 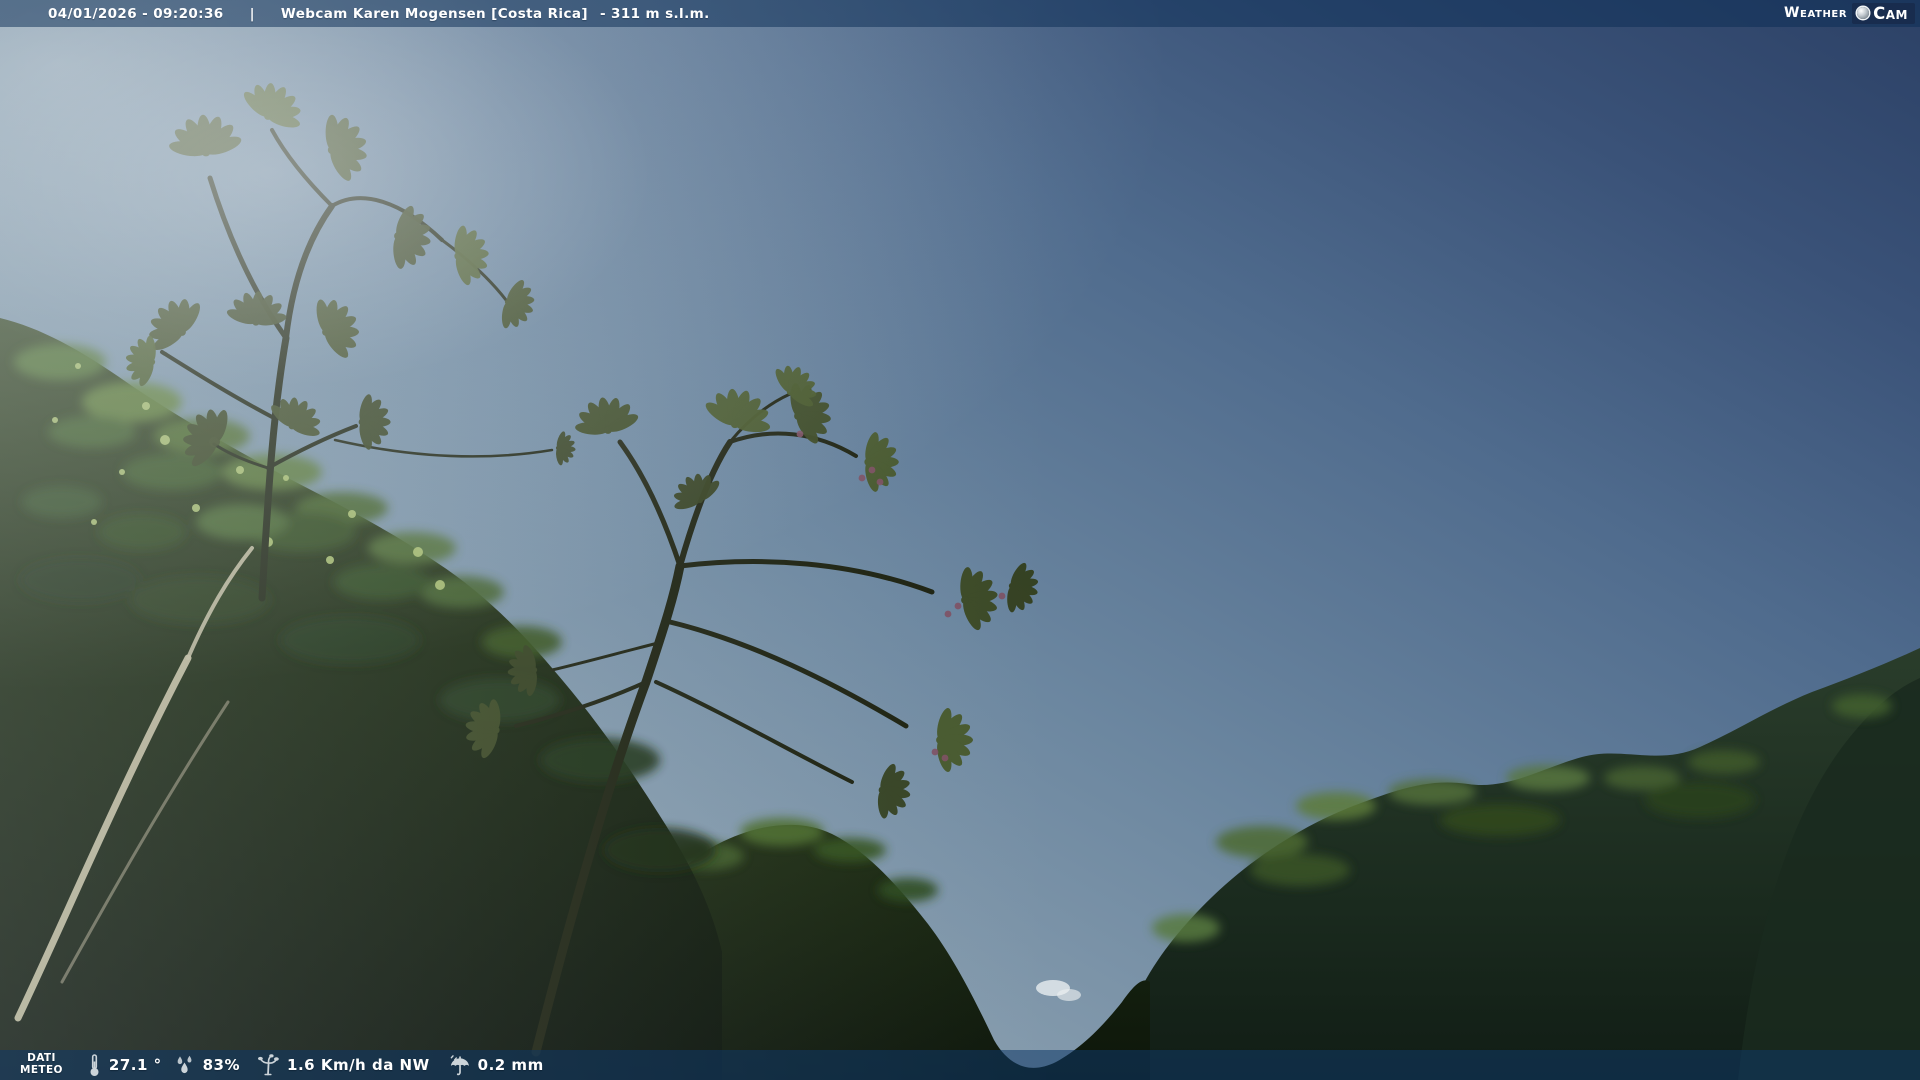 What do you see at coordinates (136, 13) in the screenshot?
I see `datetime-text: 04/01/2026 - 09:20:36` at bounding box center [136, 13].